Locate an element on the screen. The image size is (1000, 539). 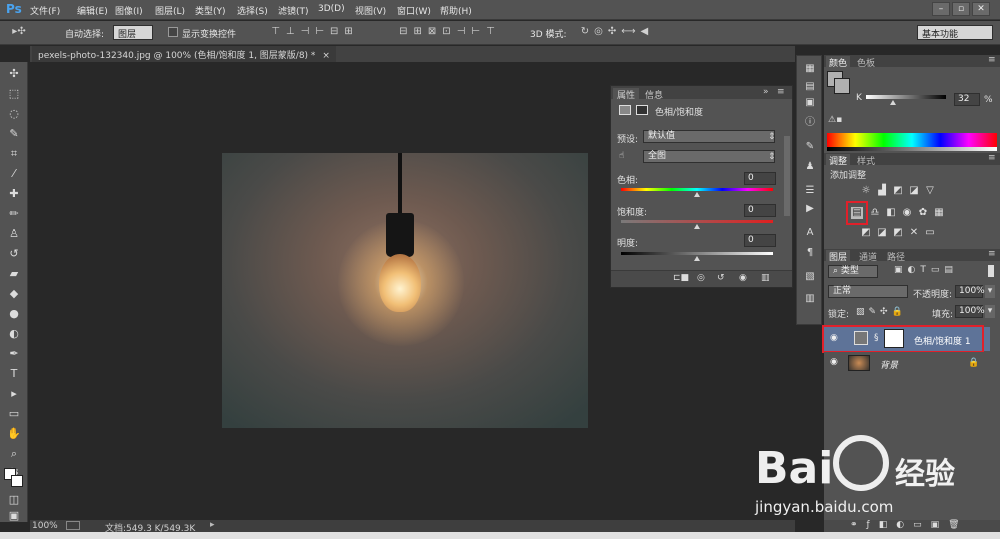
view-previous-icon: ◎ is located at coordinates (701, 278).